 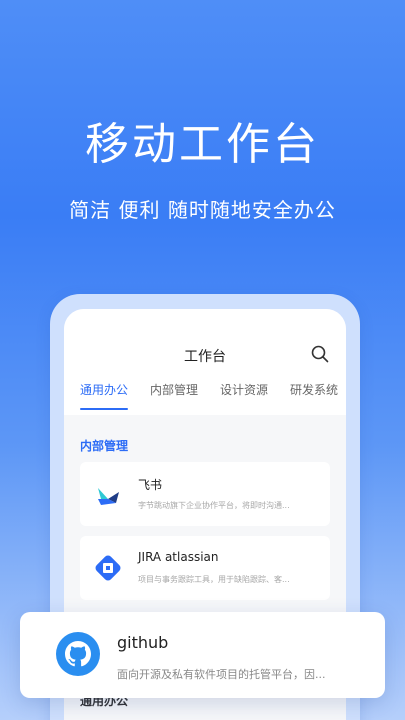 What do you see at coordinates (108, 496) in the screenshot?
I see `feishu-icon` at bounding box center [108, 496].